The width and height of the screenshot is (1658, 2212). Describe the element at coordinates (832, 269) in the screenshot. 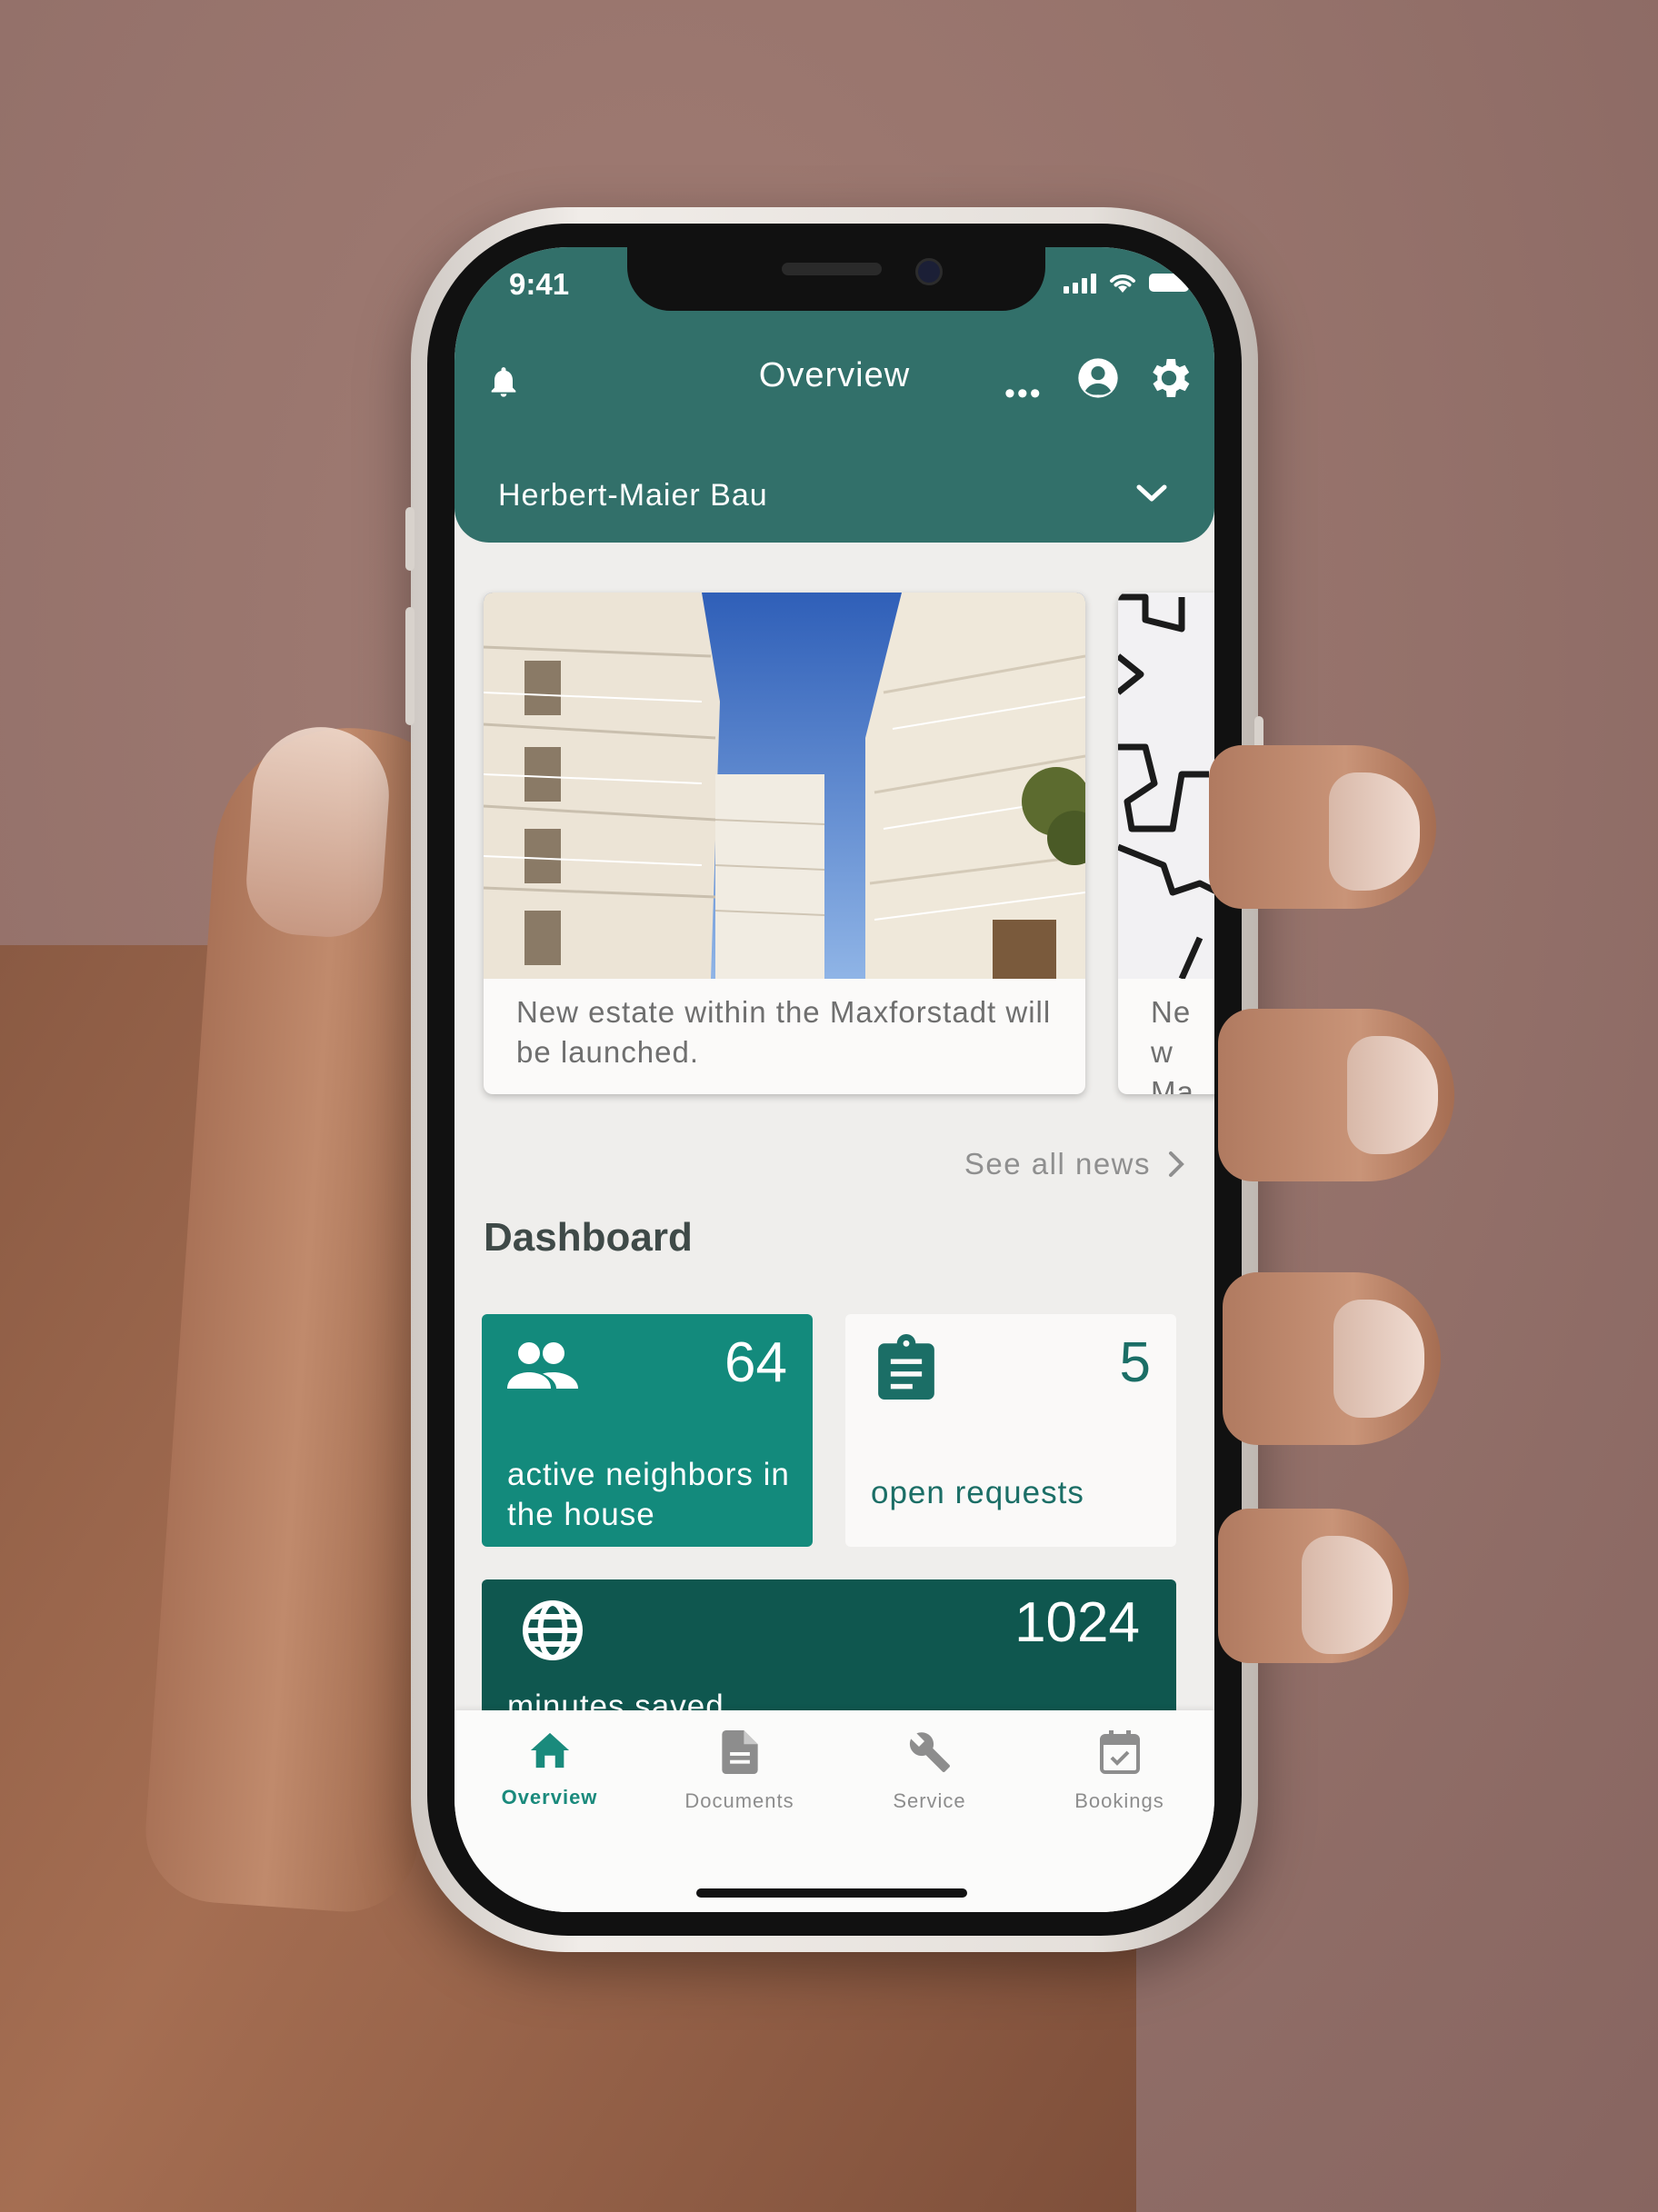

I see `speaker-grille` at that location.